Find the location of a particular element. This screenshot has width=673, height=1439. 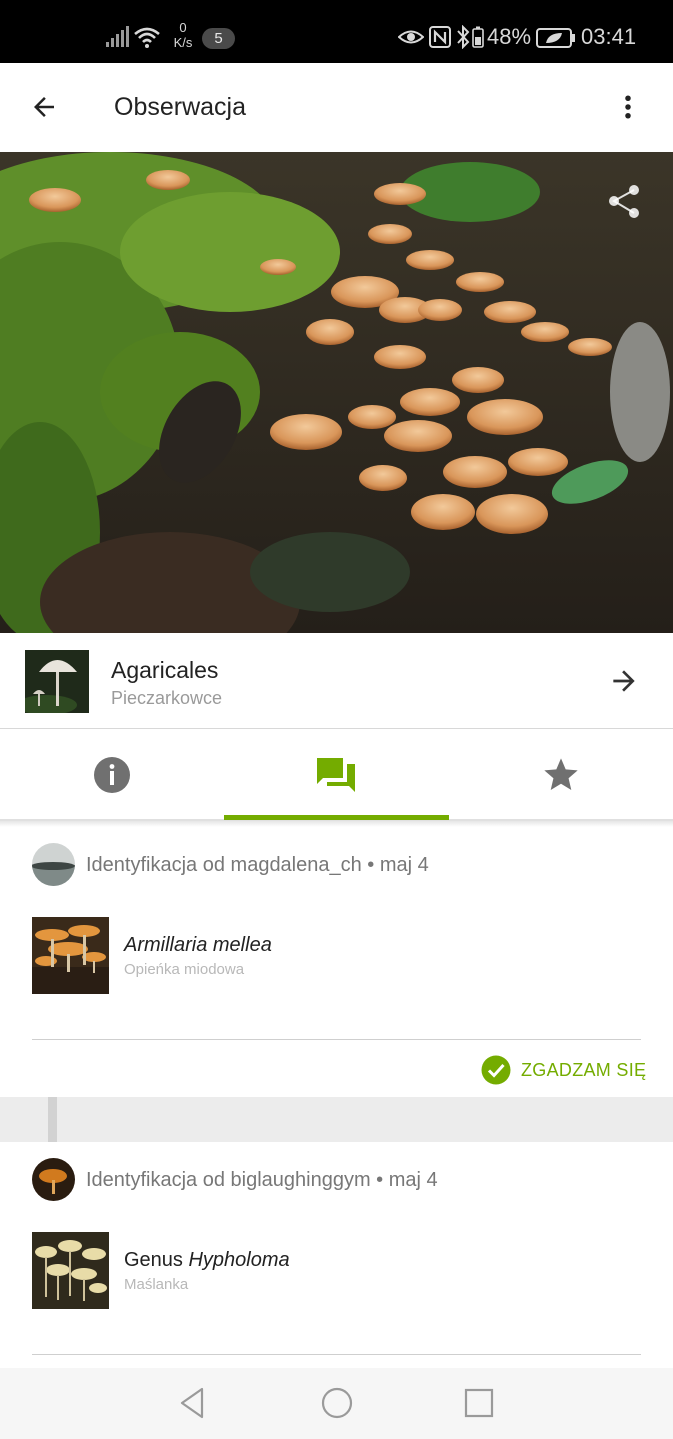

nfc-icon is located at coordinates (440, 37).